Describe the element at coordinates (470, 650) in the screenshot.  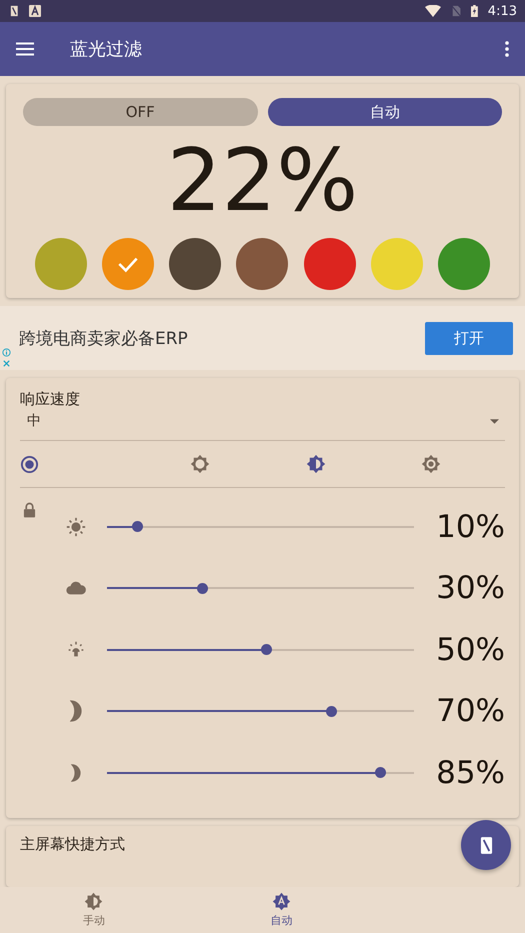
I see `level-reading: 50%` at that location.